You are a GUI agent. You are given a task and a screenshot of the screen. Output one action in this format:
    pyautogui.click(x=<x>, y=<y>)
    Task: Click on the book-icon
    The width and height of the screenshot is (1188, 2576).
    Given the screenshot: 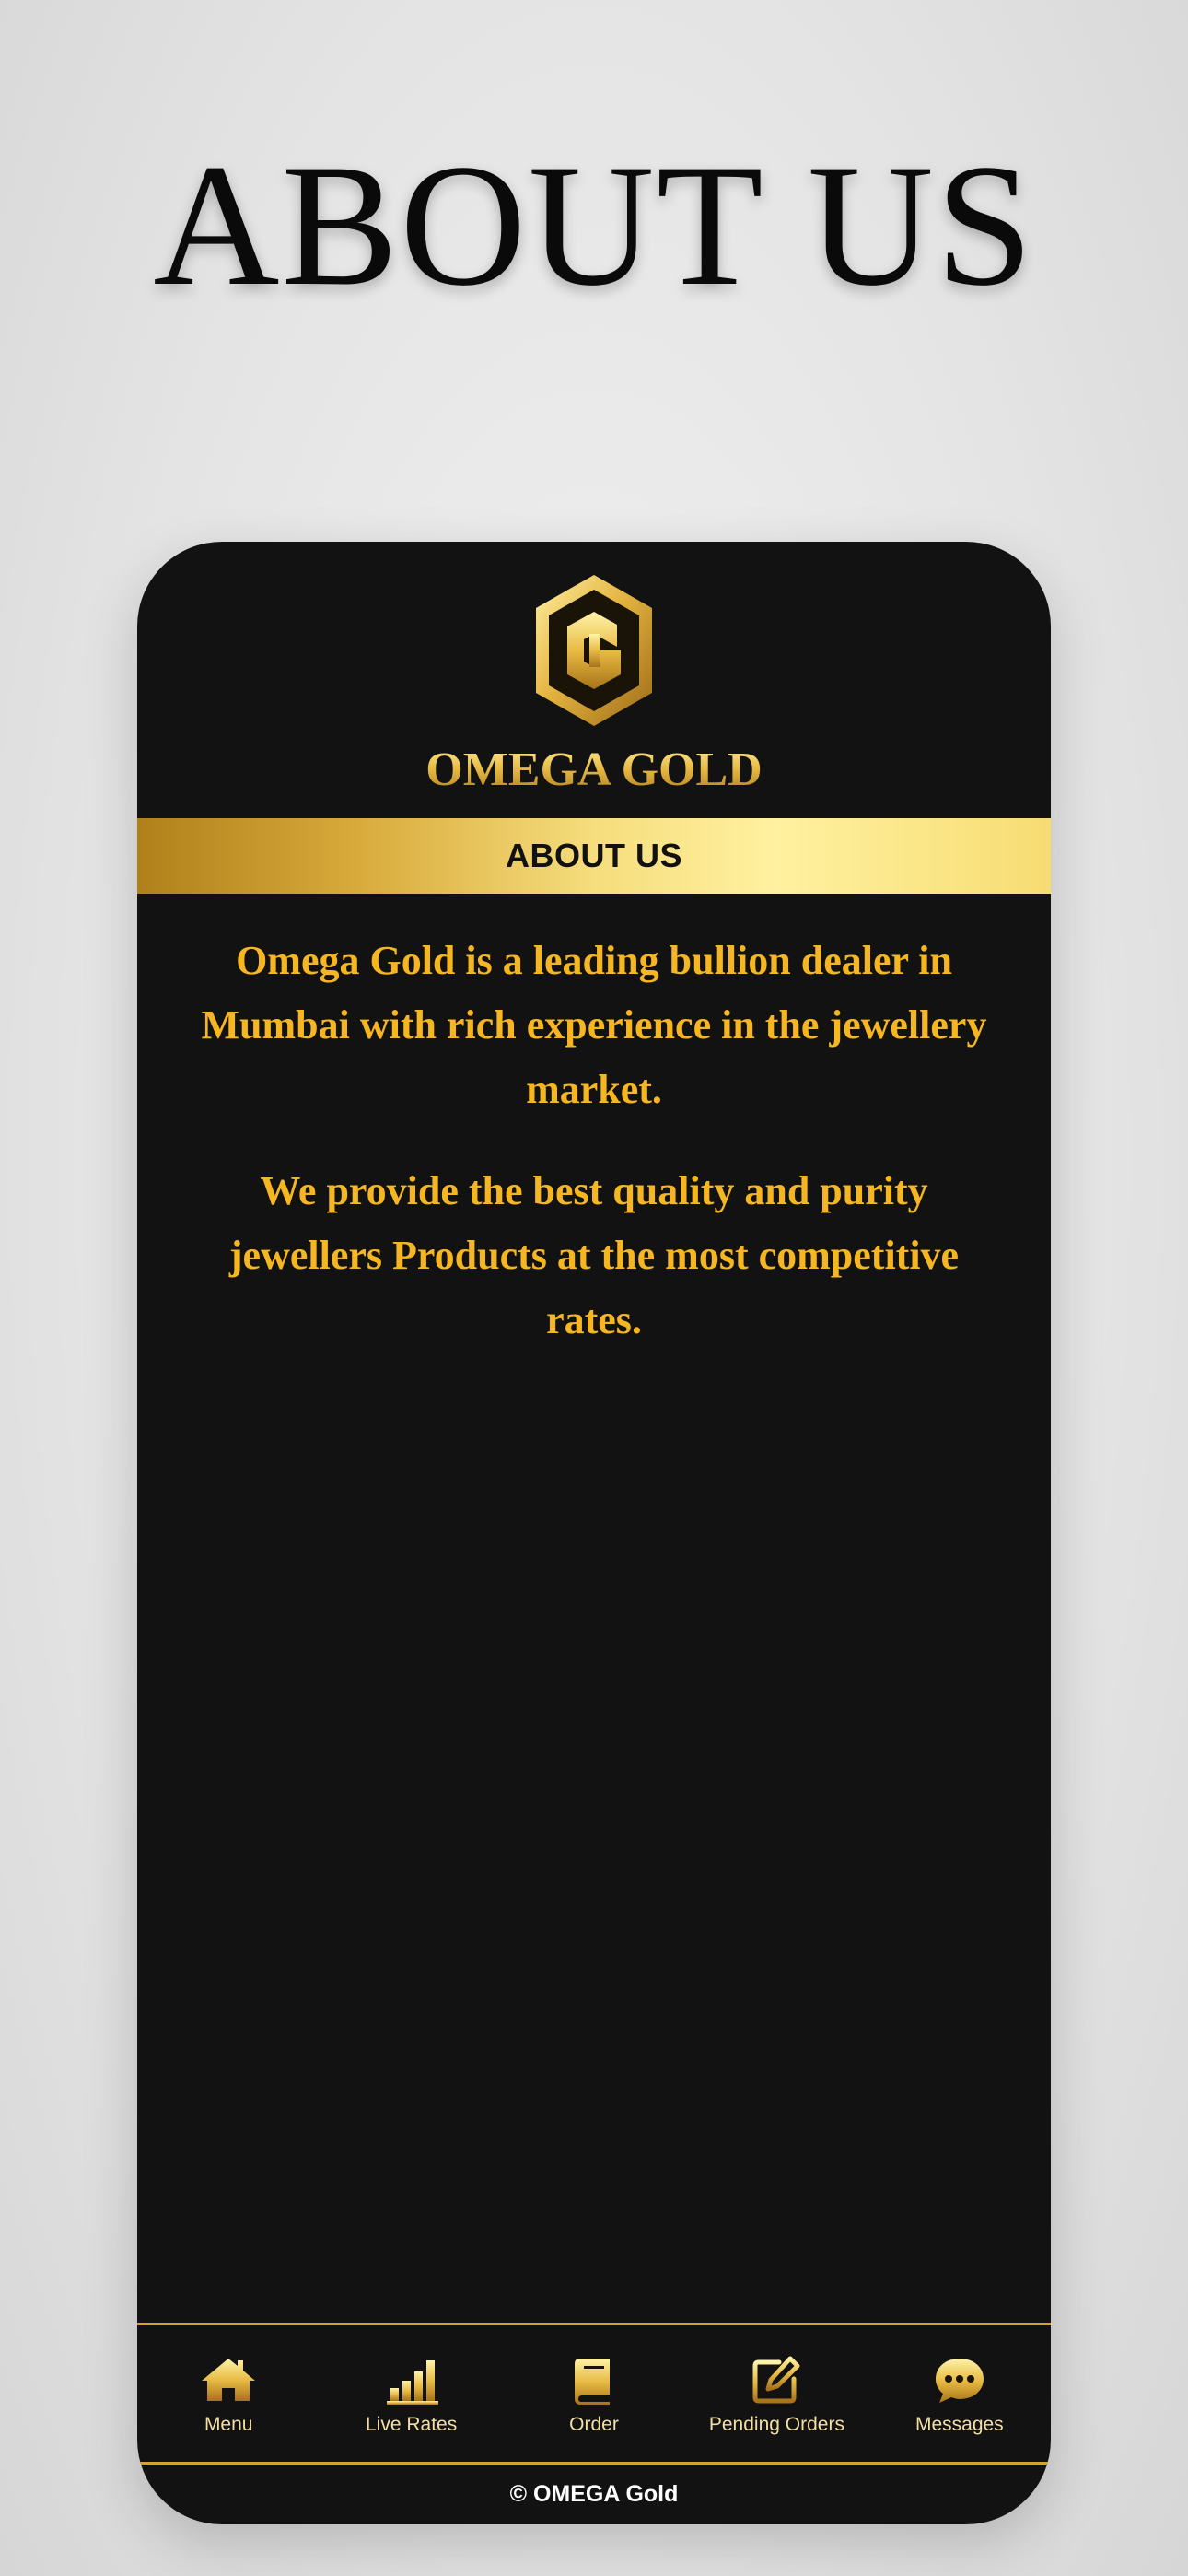 What is the action you would take?
    pyautogui.click(x=593, y=2382)
    